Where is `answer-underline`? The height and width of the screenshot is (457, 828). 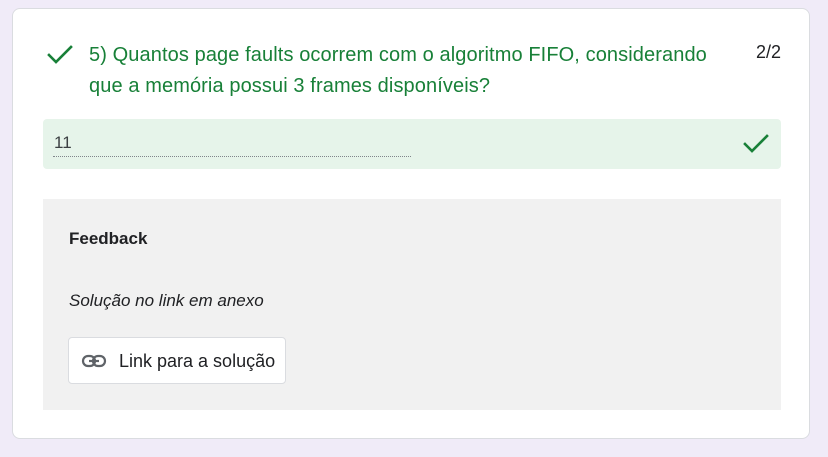 answer-underline is located at coordinates (232, 156).